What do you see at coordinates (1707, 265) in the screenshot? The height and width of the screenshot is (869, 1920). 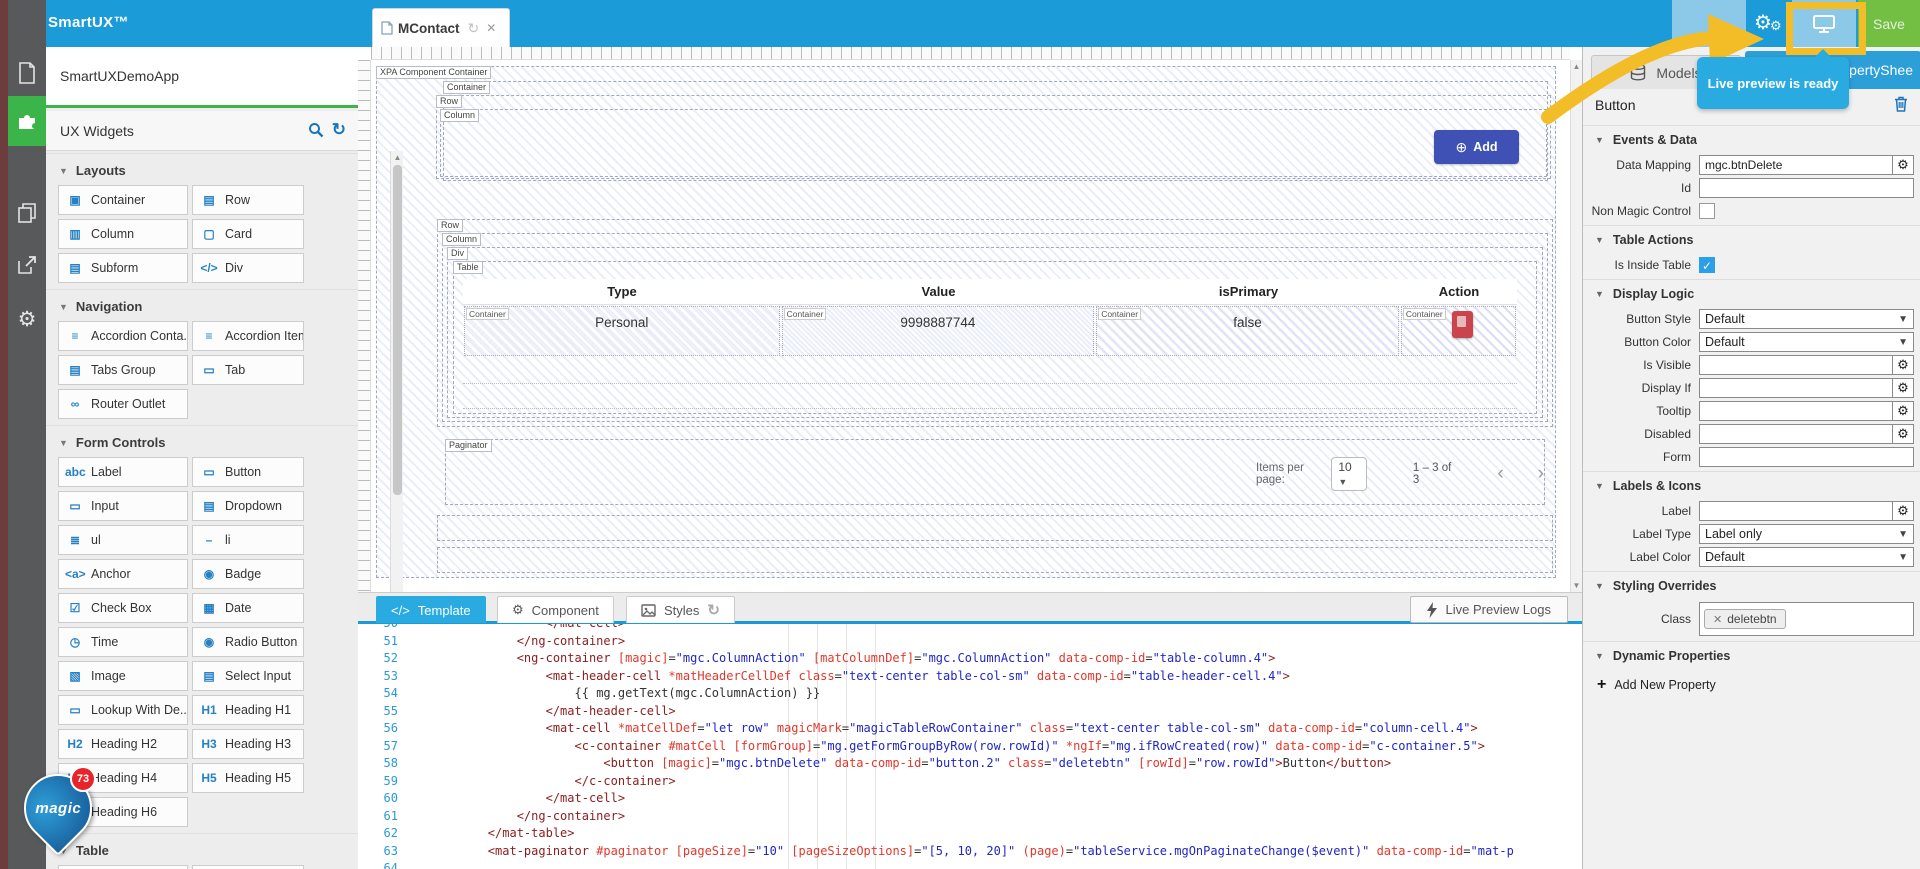 I see `checkbox-checked: ✓` at bounding box center [1707, 265].